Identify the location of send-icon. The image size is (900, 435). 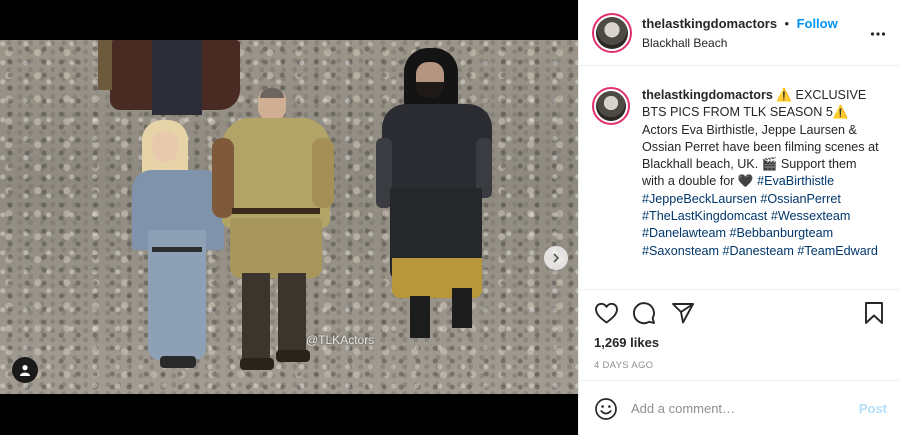
(683, 313).